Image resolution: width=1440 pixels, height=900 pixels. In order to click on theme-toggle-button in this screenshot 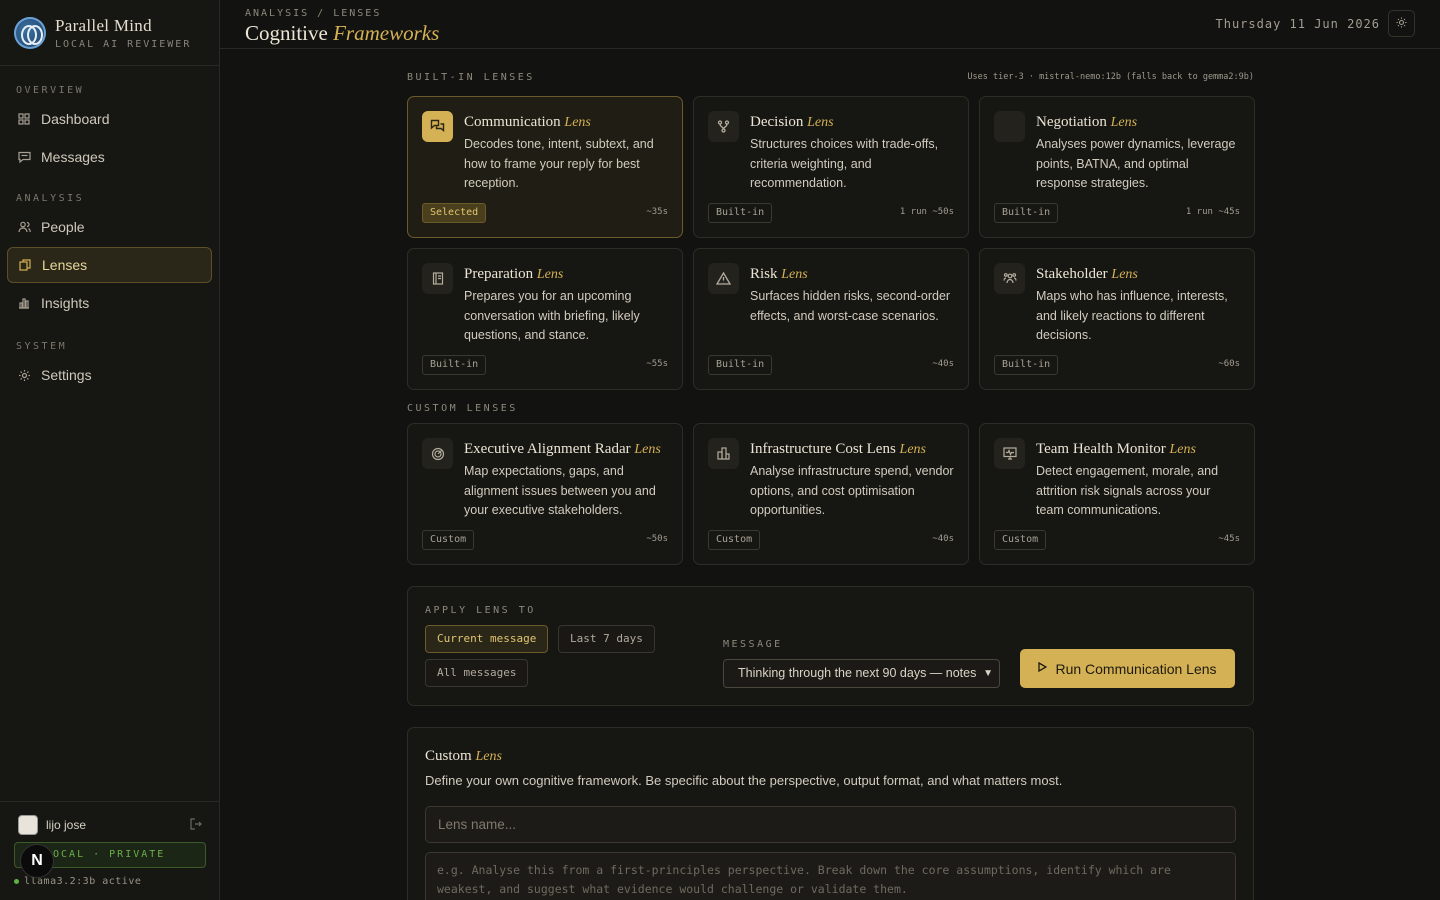, I will do `click(1401, 23)`.